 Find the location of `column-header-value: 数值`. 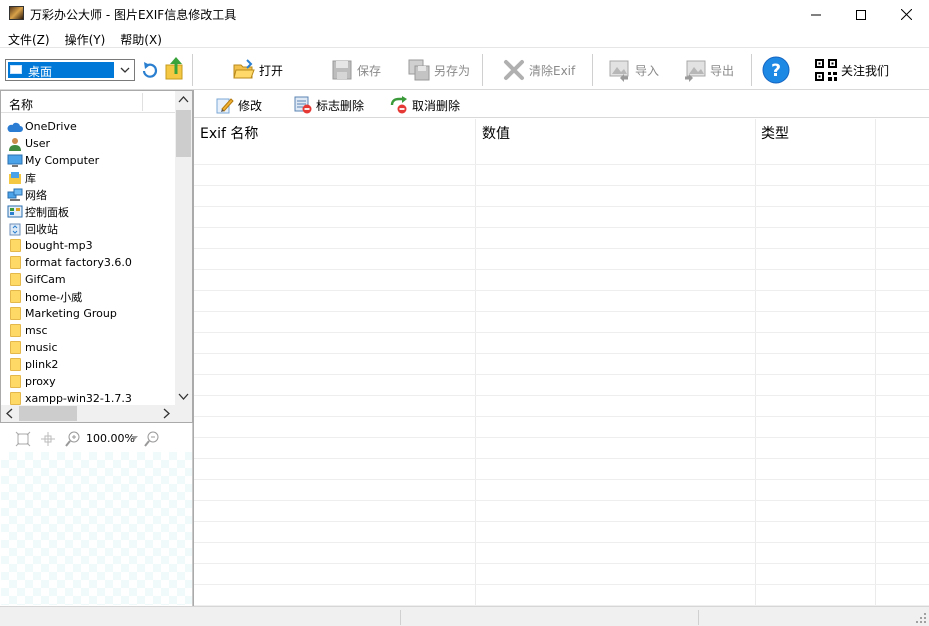

column-header-value: 数值 is located at coordinates (496, 133).